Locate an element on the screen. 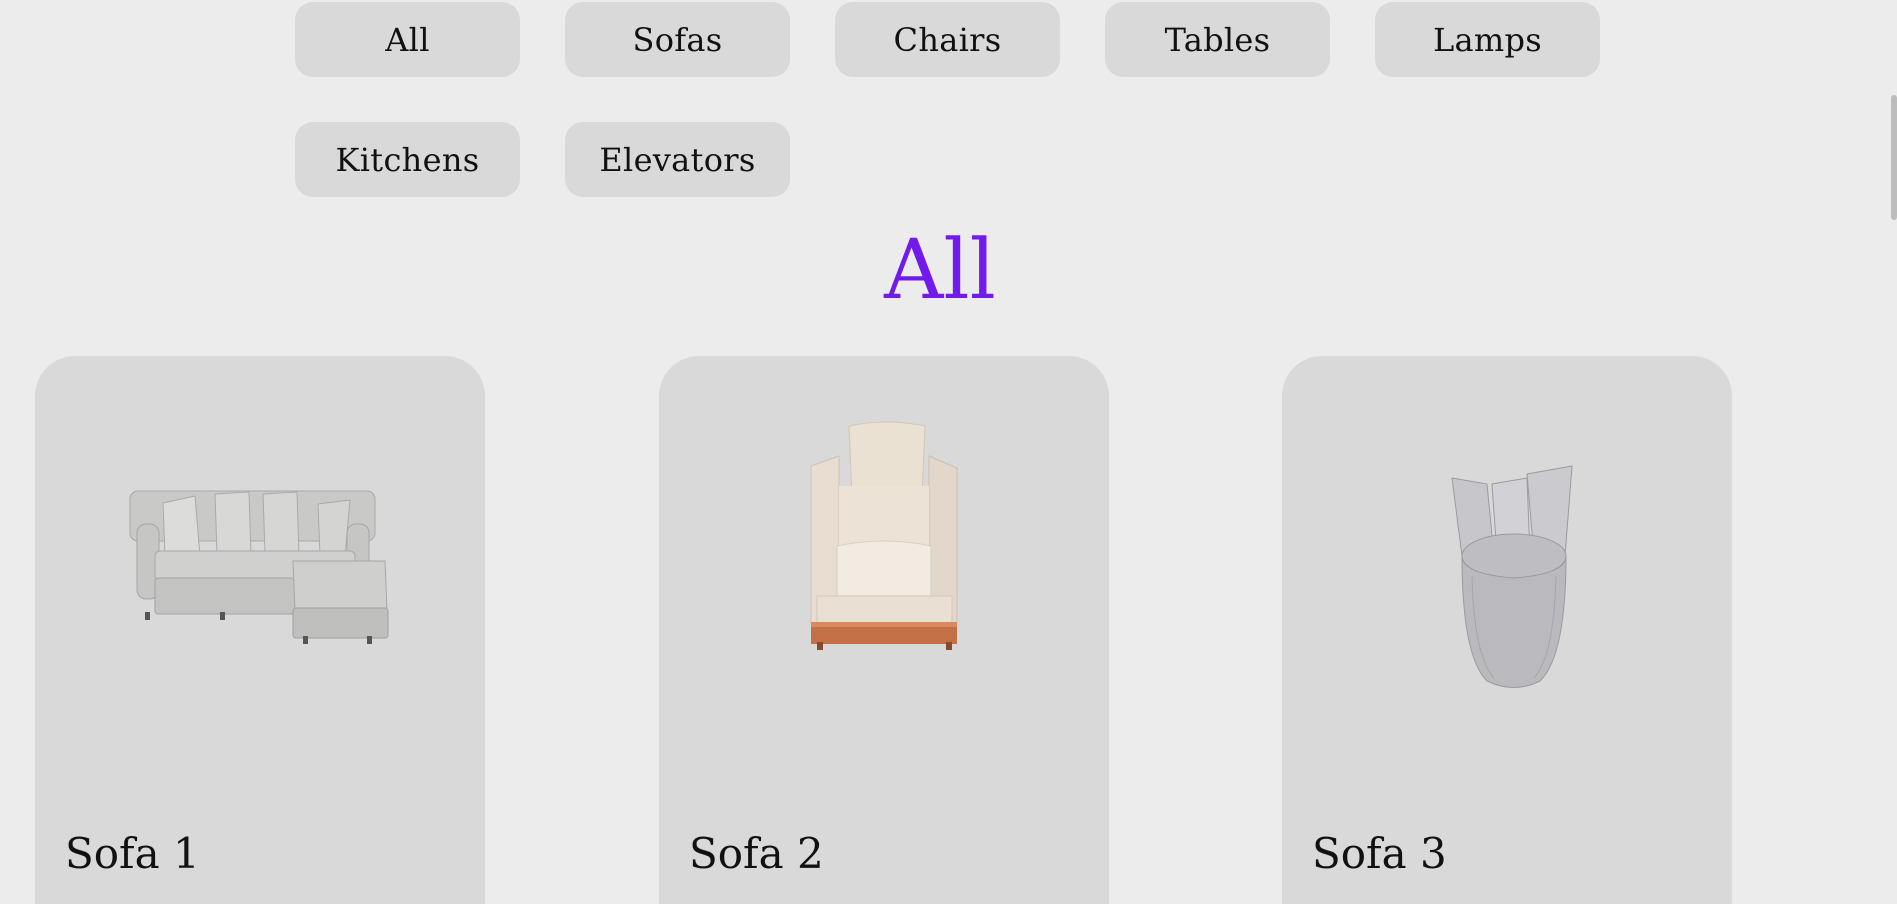 This screenshot has width=1897, height=904. product-card-sofa-2: Sofa 2 is located at coordinates (884, 630).